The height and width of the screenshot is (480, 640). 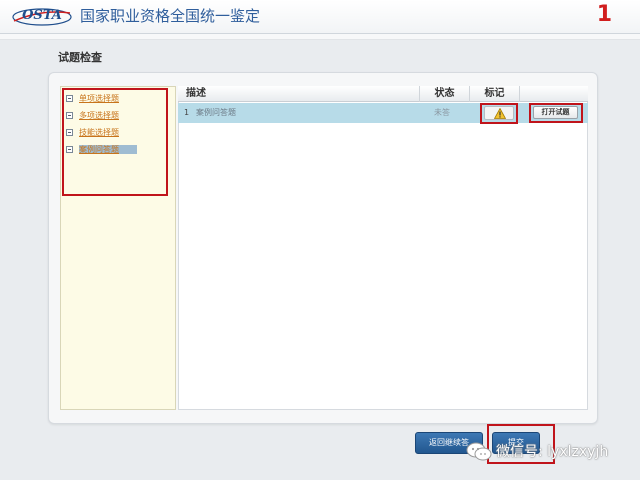 I want to click on wechat-watermark: 微信号: lyxlzxyjh, so click(x=550, y=452).